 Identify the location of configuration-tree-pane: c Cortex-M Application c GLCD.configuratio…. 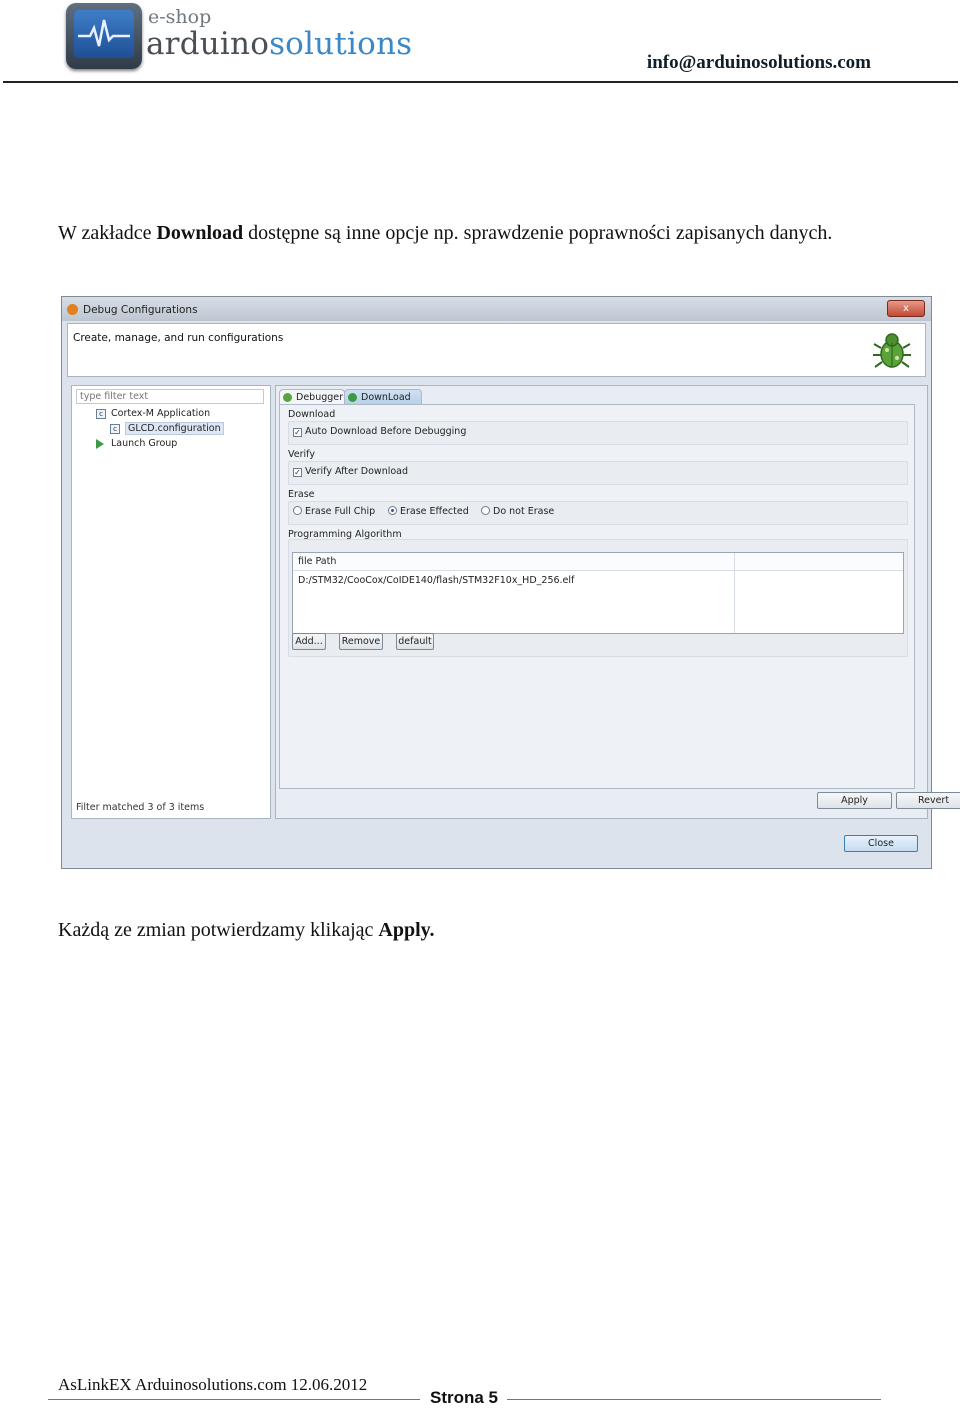
(171, 602).